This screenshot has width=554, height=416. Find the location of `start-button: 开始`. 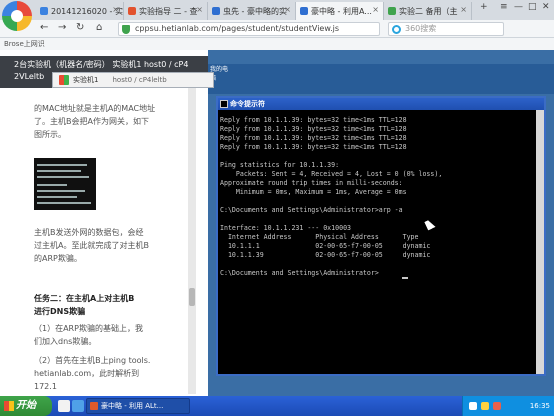

start-button: 开始 is located at coordinates (26, 406).